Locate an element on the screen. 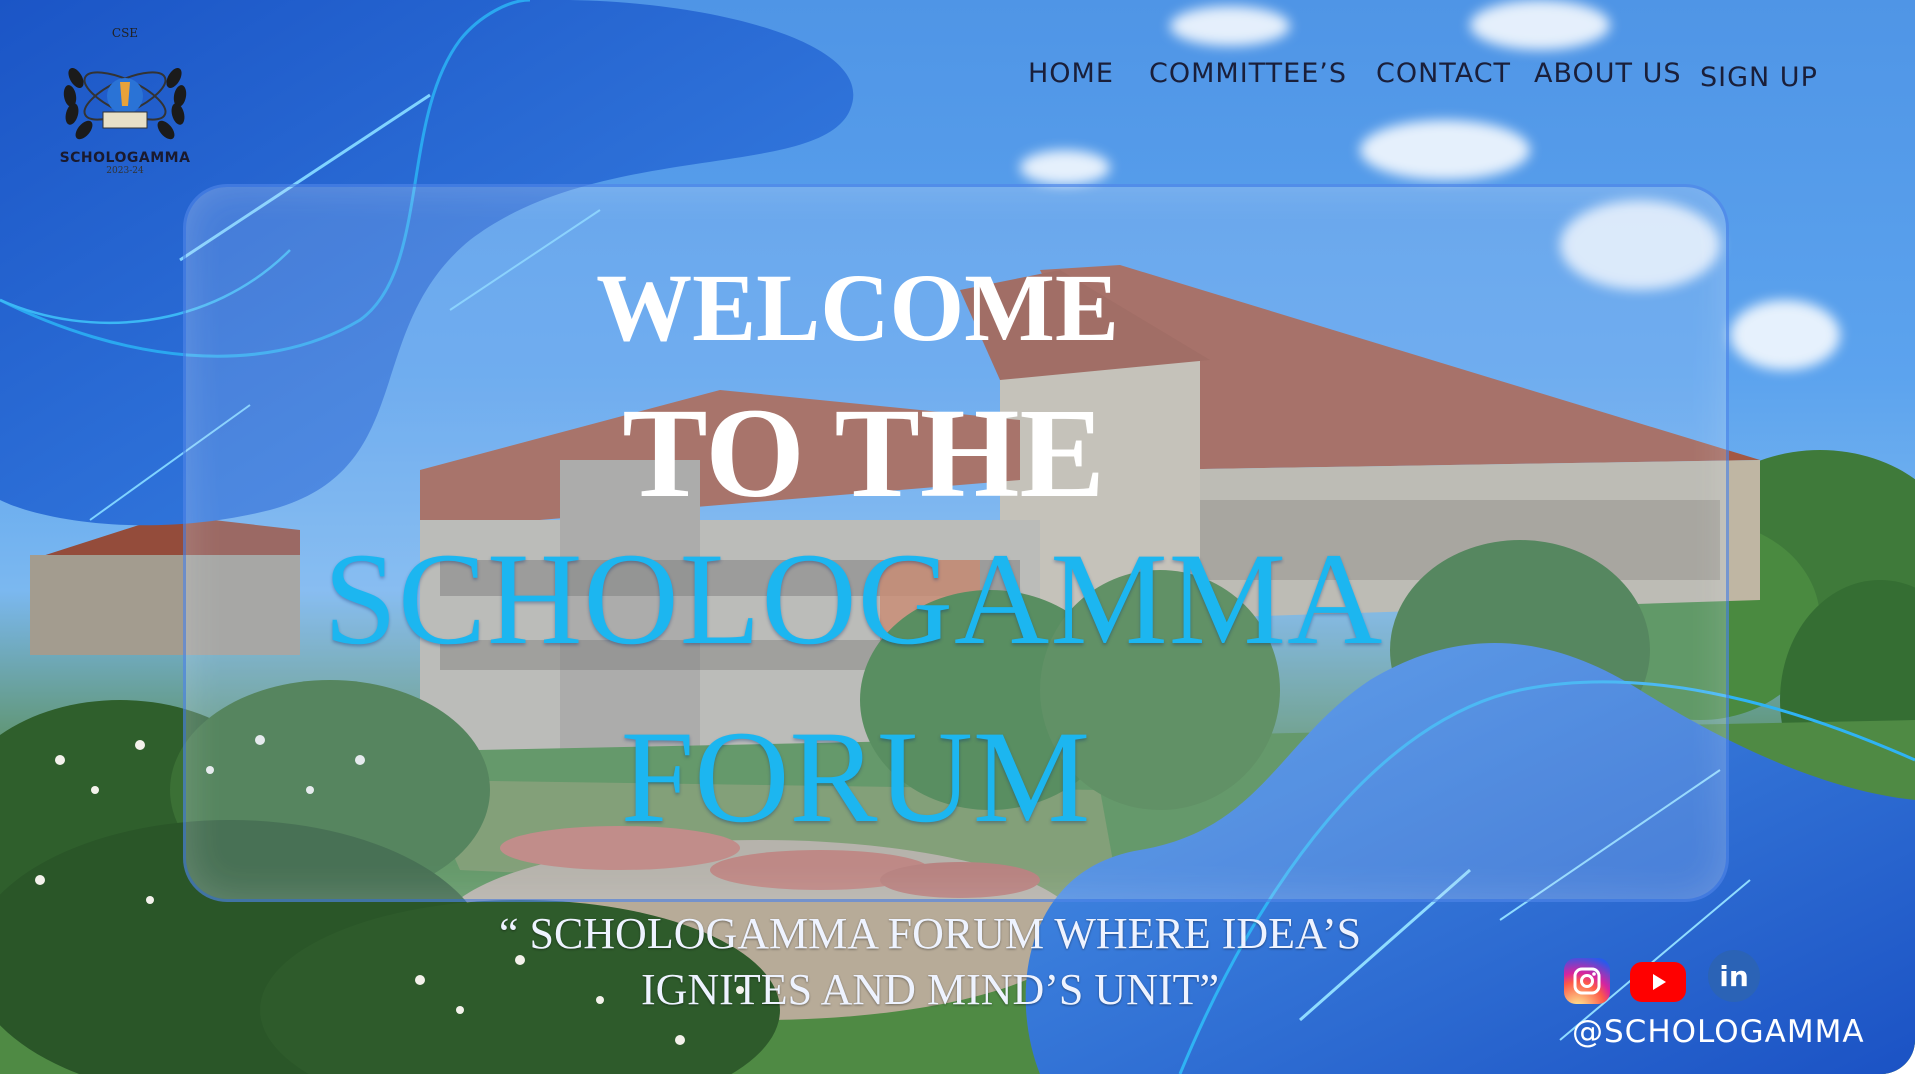 The image size is (1915, 1074). linkedin-icon-text: in is located at coordinates (1734, 976).